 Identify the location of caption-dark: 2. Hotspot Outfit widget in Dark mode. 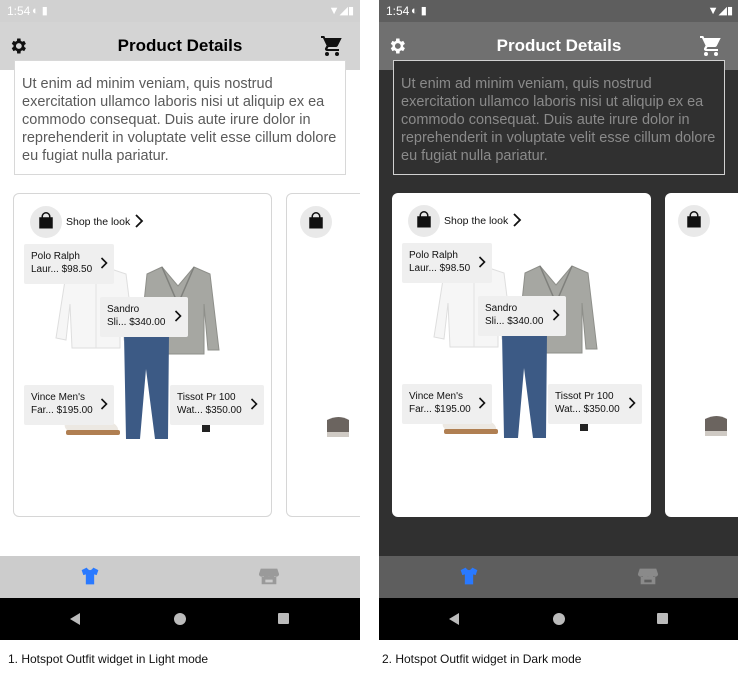
(482, 659).